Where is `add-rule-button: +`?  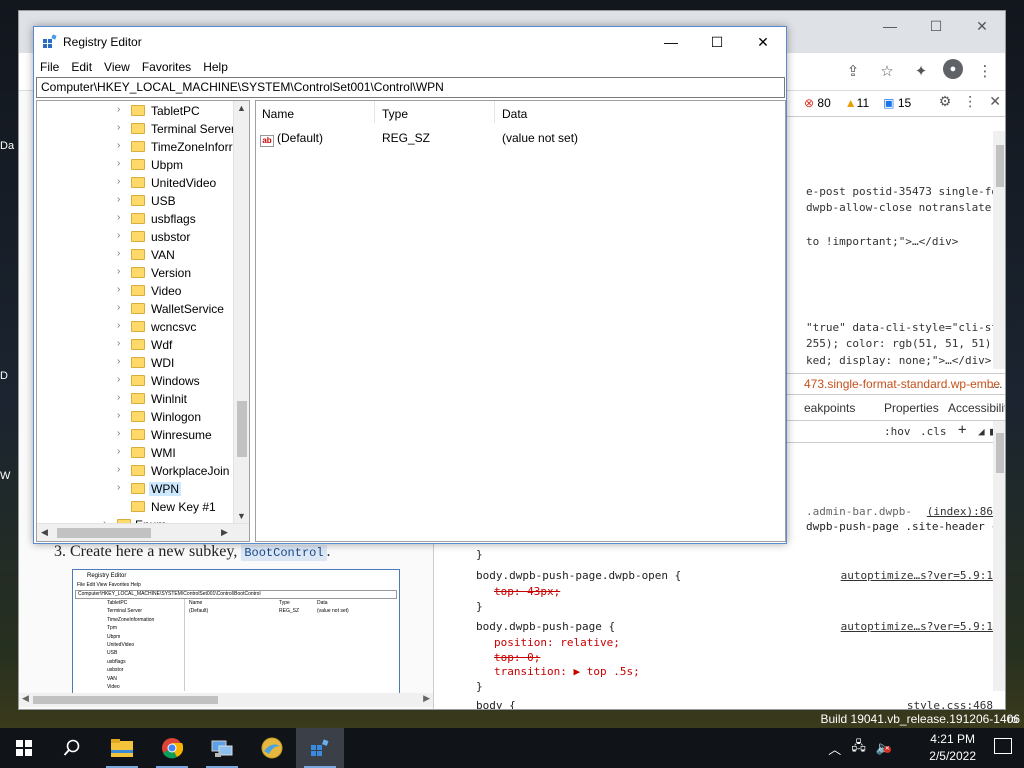 add-rule-button: + is located at coordinates (962, 430).